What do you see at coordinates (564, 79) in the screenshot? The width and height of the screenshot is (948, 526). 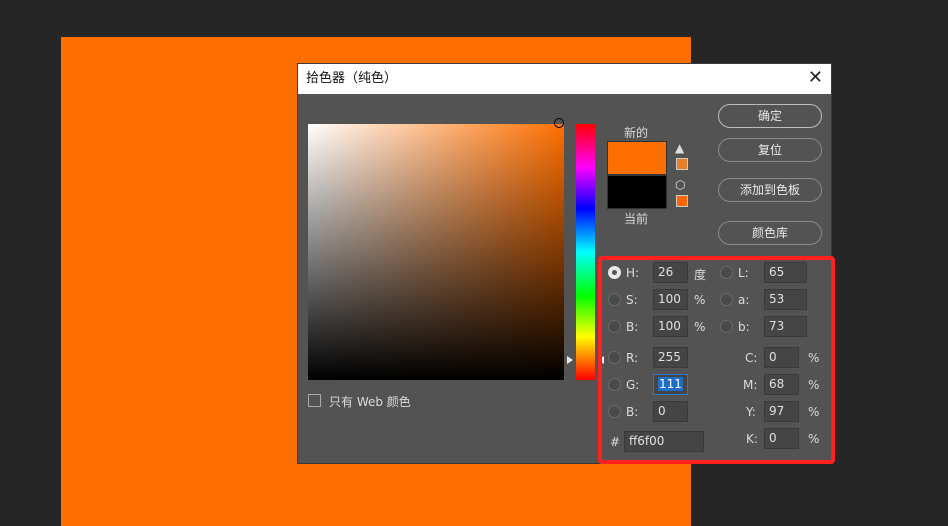 I see `dialog-title-bar: 拾色器（纯色）` at bounding box center [564, 79].